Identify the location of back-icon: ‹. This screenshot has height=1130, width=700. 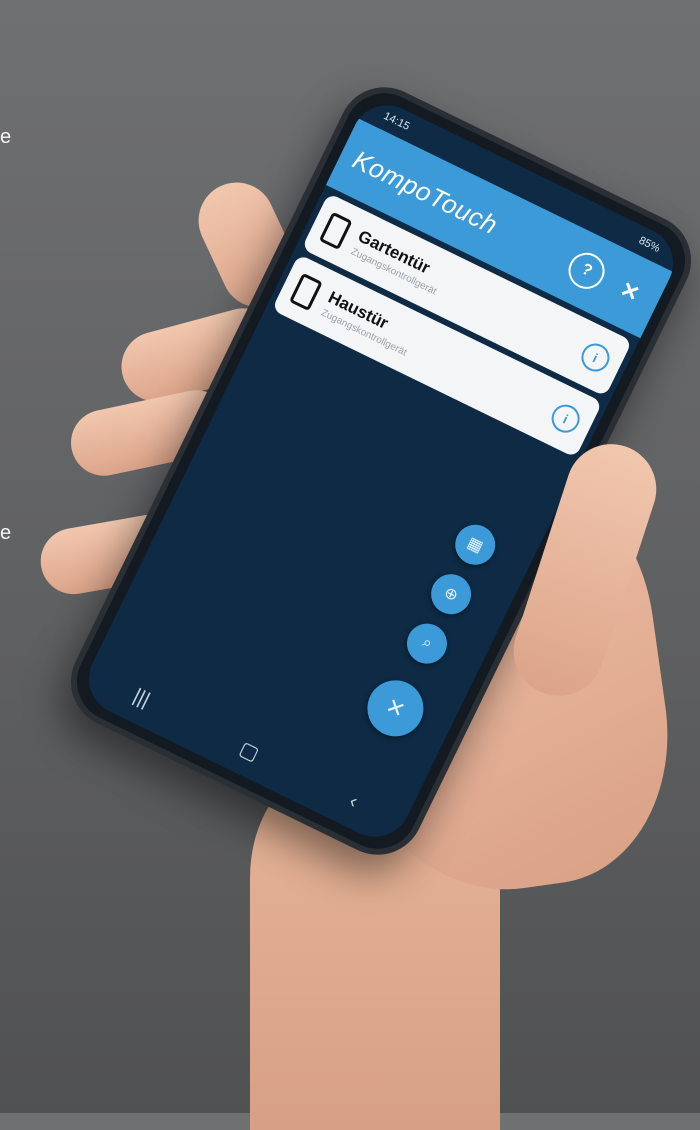
(354, 802).